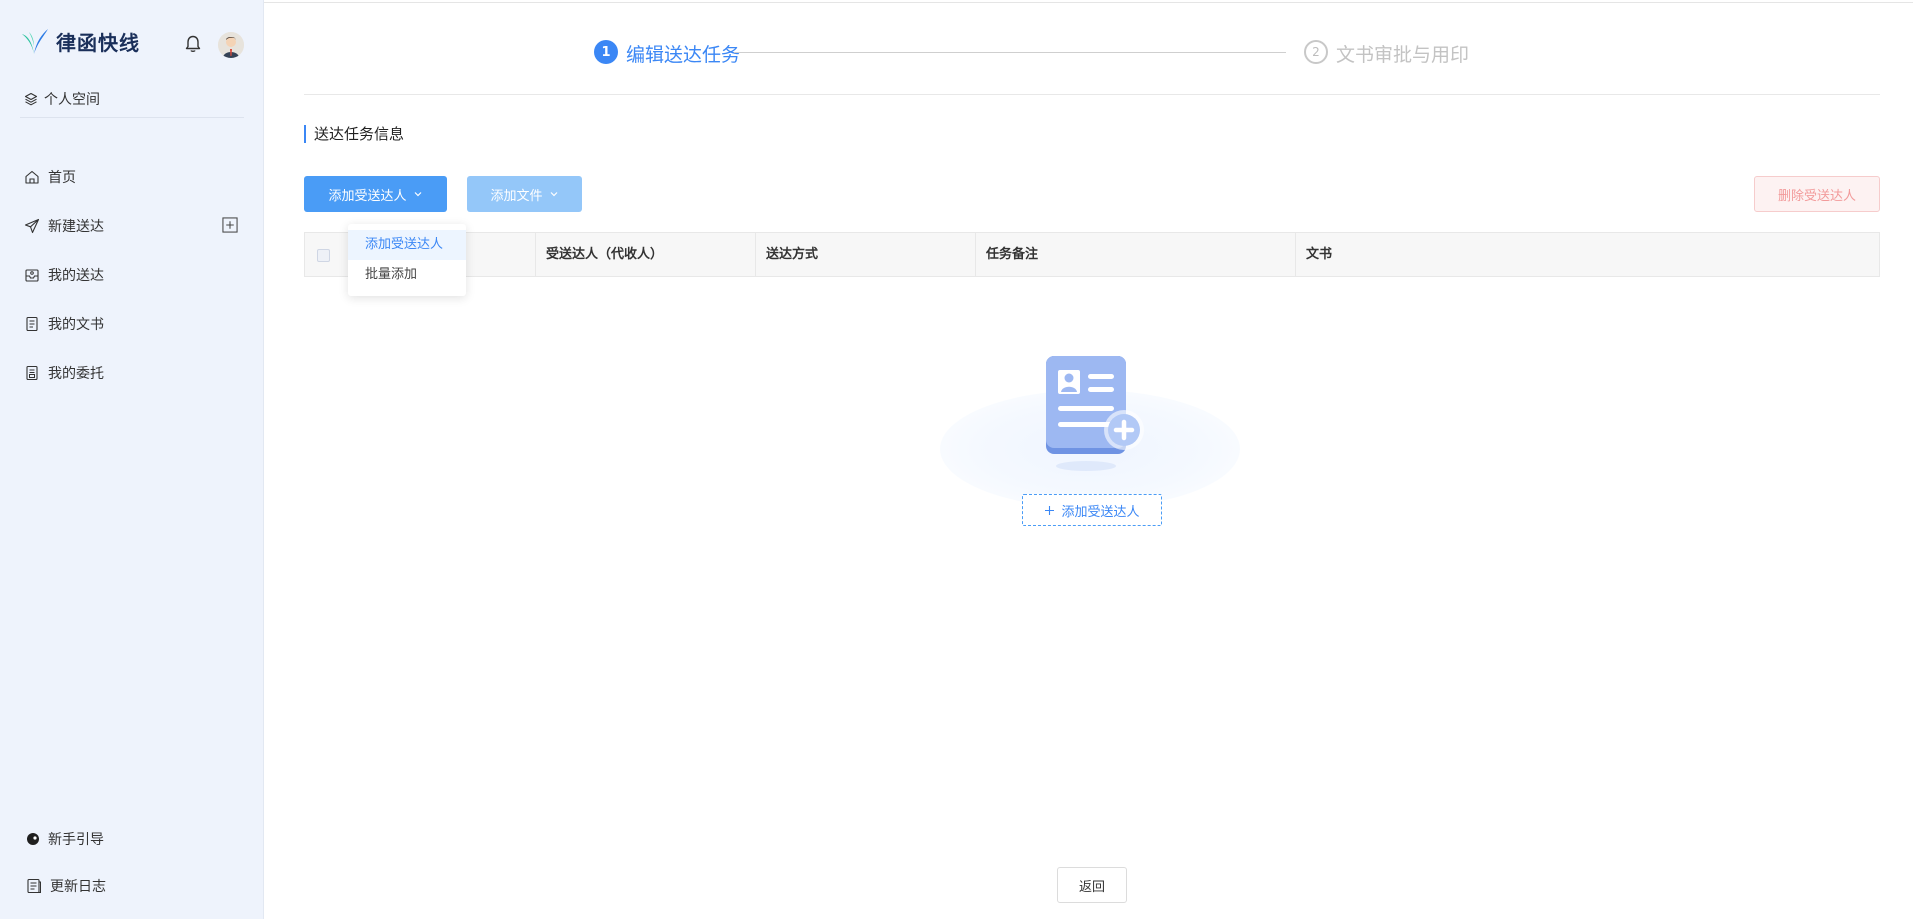 This screenshot has width=1913, height=919. Describe the element at coordinates (62, 177) in the screenshot. I see `sidebar-item-label: 首页` at that location.